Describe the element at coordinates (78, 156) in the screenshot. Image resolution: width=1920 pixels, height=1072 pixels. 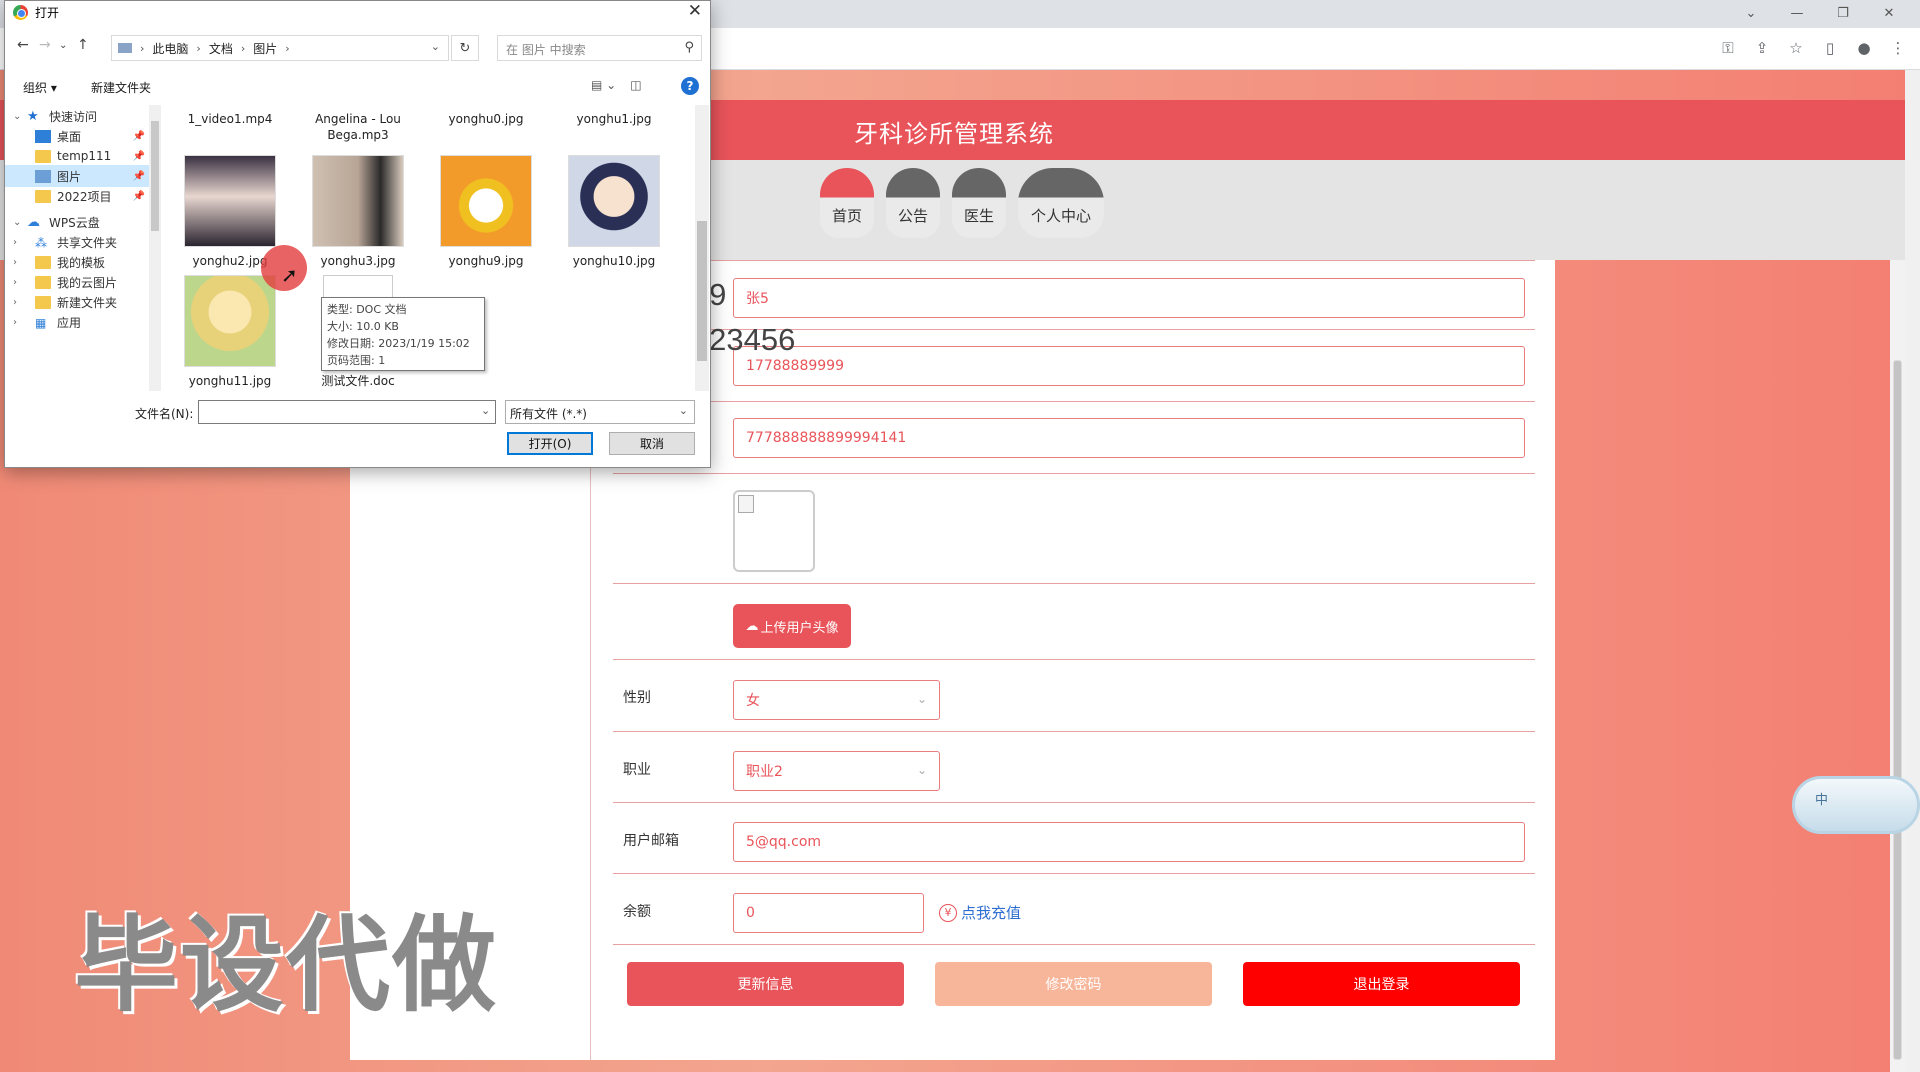
I see `nav-temp111: temp111 📌` at that location.